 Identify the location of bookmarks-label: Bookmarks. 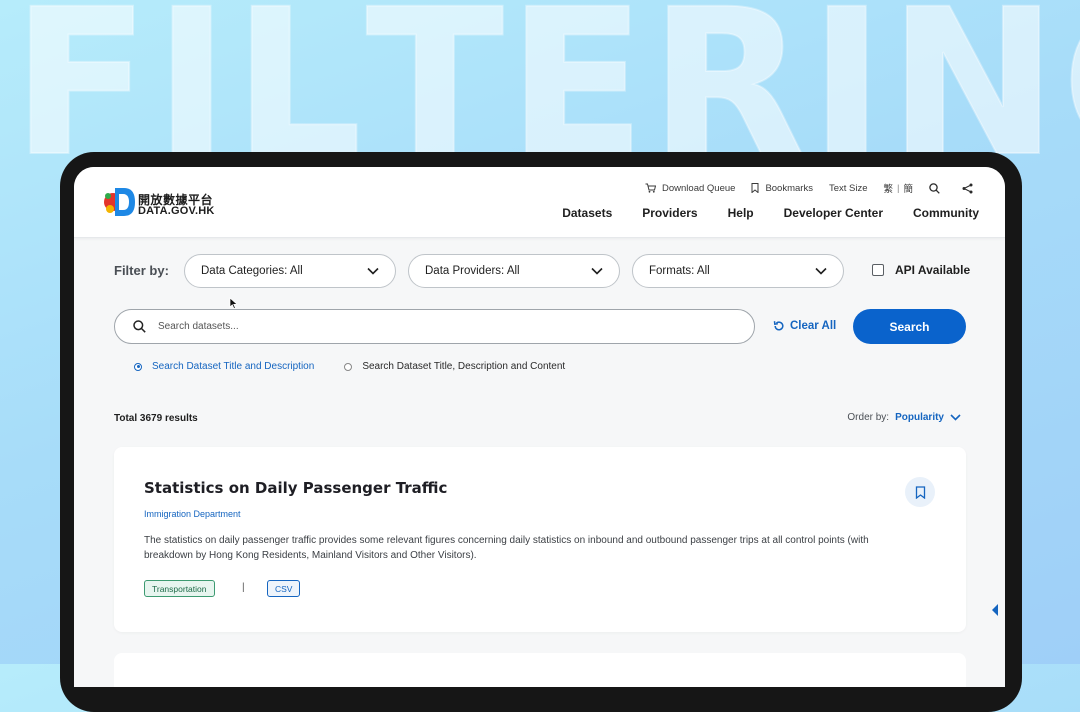
(789, 188).